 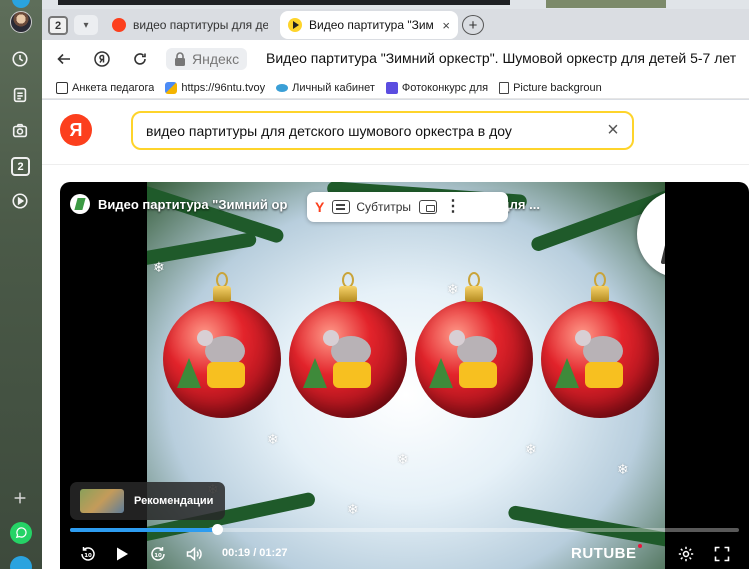 What do you see at coordinates (76, 130) in the screenshot?
I see `yandex-logo: Я` at bounding box center [76, 130].